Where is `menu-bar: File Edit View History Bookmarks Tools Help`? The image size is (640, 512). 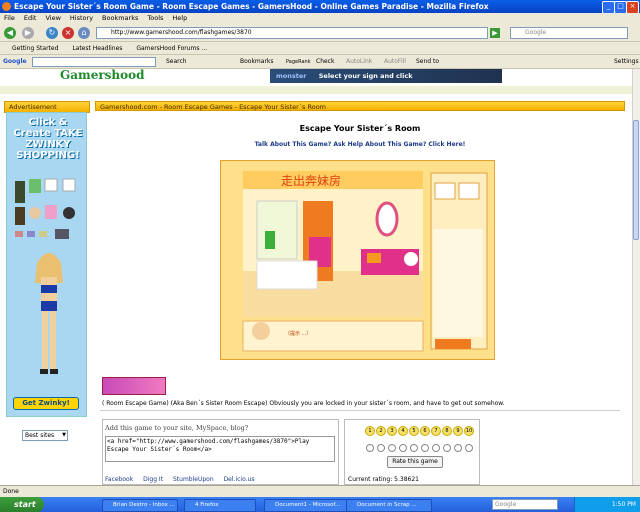 menu-bar: File Edit View History Bookmarks Tools Help is located at coordinates (320, 18).